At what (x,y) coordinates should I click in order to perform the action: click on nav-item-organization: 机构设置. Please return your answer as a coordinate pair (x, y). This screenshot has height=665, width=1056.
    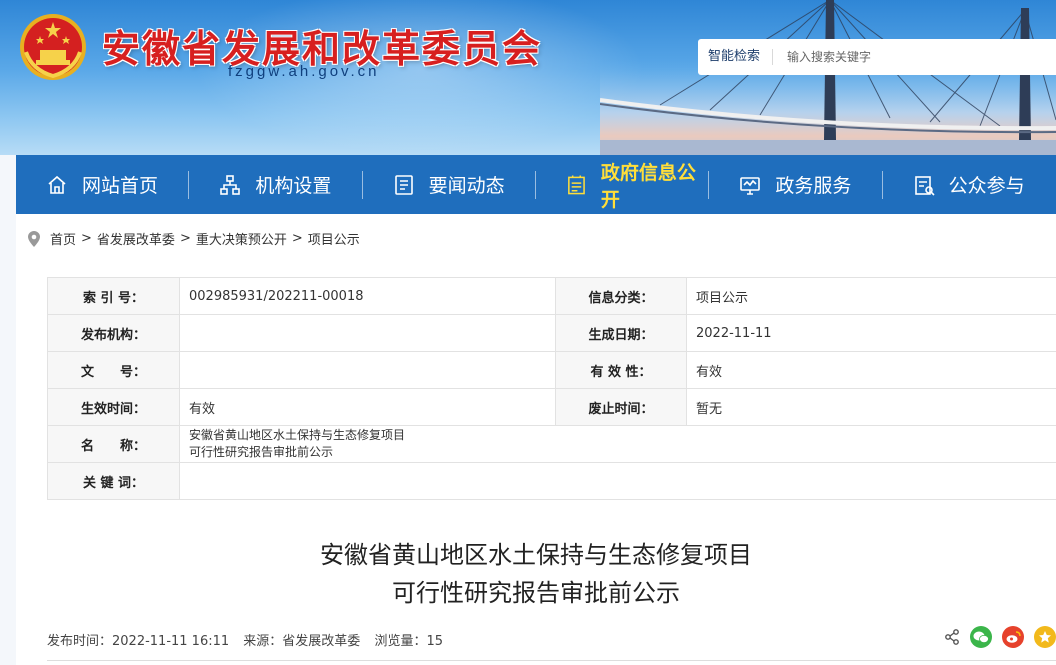
    Looking at the image, I should click on (276, 184).